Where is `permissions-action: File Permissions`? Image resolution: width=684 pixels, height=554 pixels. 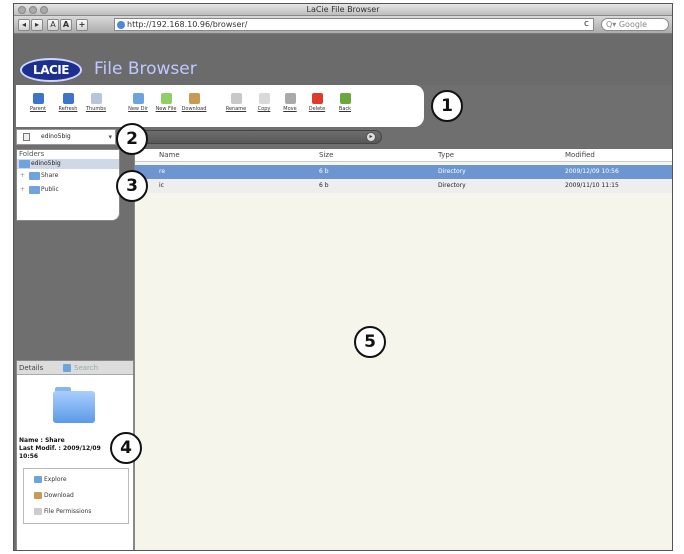
permissions-action: File Permissions is located at coordinates (63, 511).